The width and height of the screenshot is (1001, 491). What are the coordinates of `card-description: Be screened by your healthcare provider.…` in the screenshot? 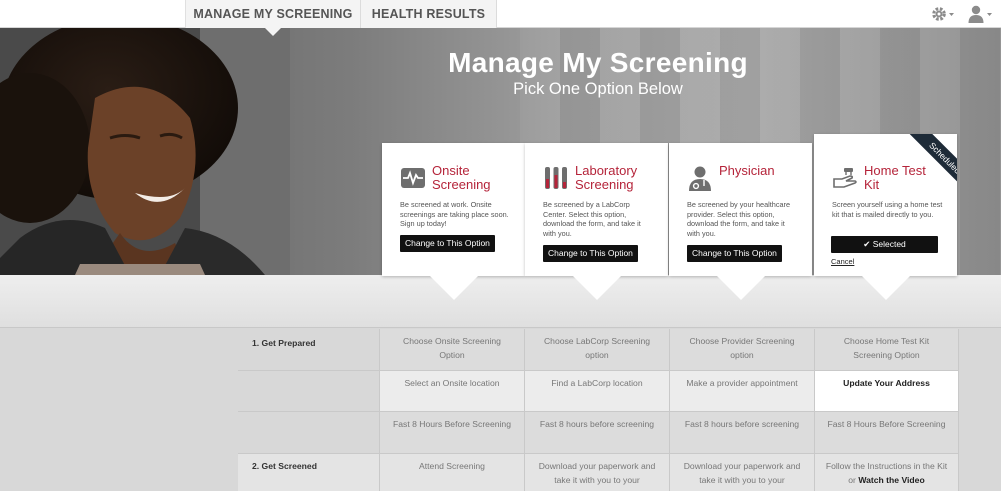 It's located at (739, 219).